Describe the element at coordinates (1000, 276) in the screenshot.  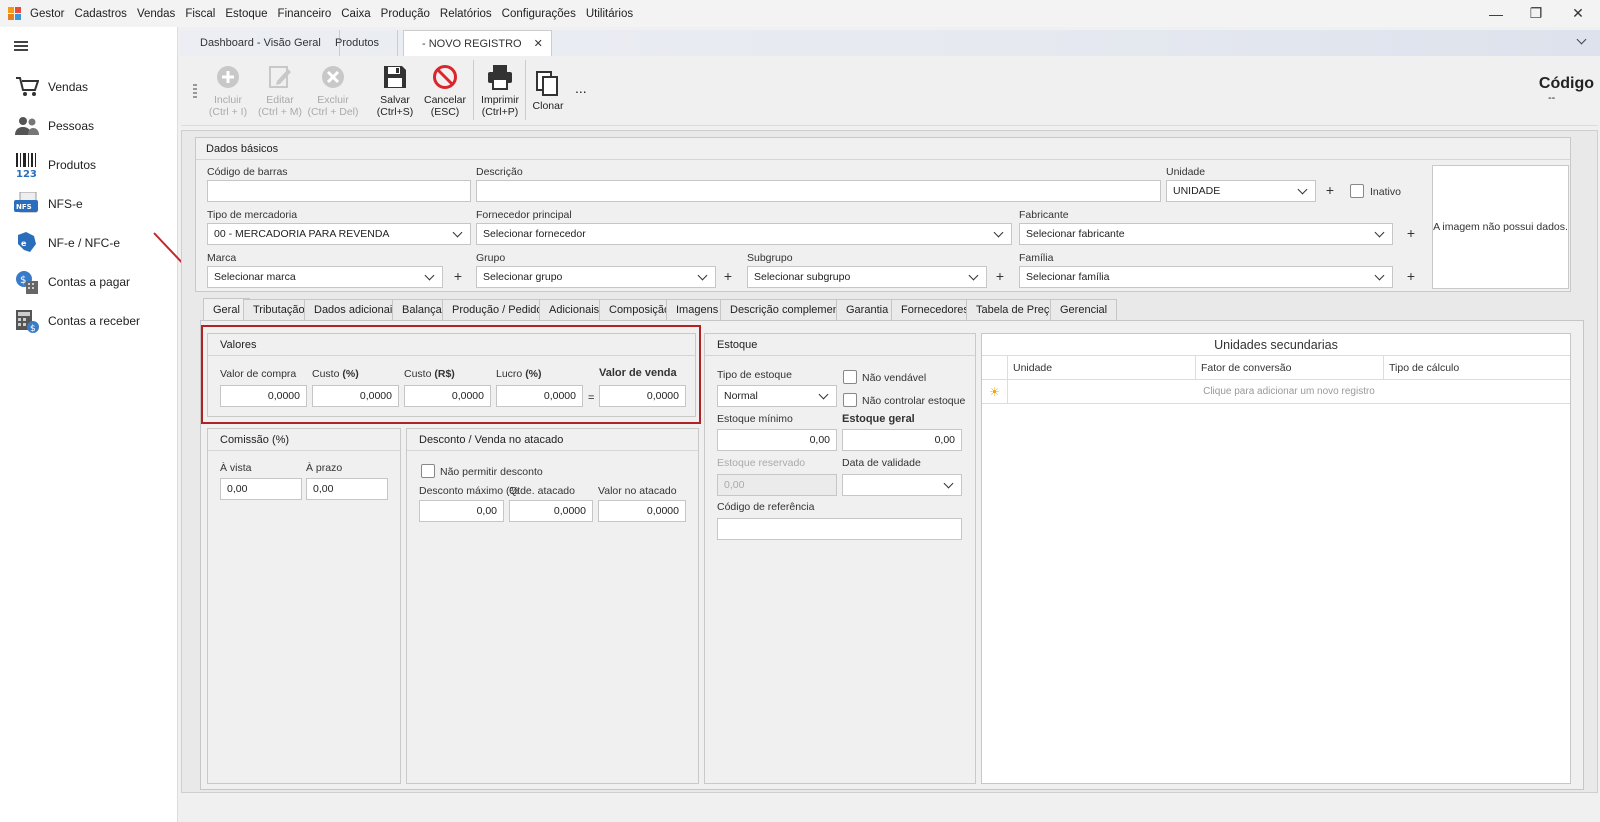
I see `add-subgrupo-icon: +` at that location.